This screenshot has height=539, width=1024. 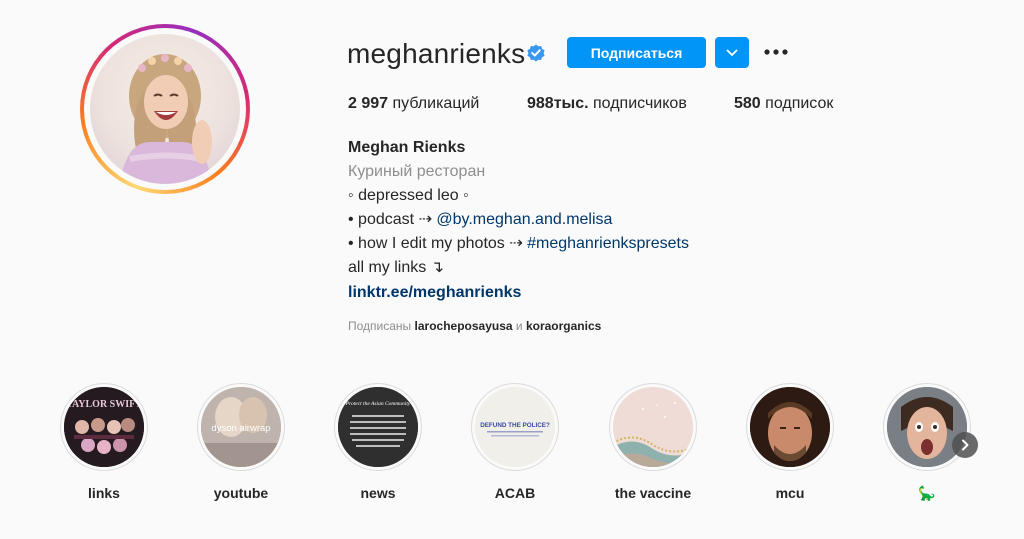 I want to click on highlight-cover: TAYLOR SWIFT, so click(x=104, y=427).